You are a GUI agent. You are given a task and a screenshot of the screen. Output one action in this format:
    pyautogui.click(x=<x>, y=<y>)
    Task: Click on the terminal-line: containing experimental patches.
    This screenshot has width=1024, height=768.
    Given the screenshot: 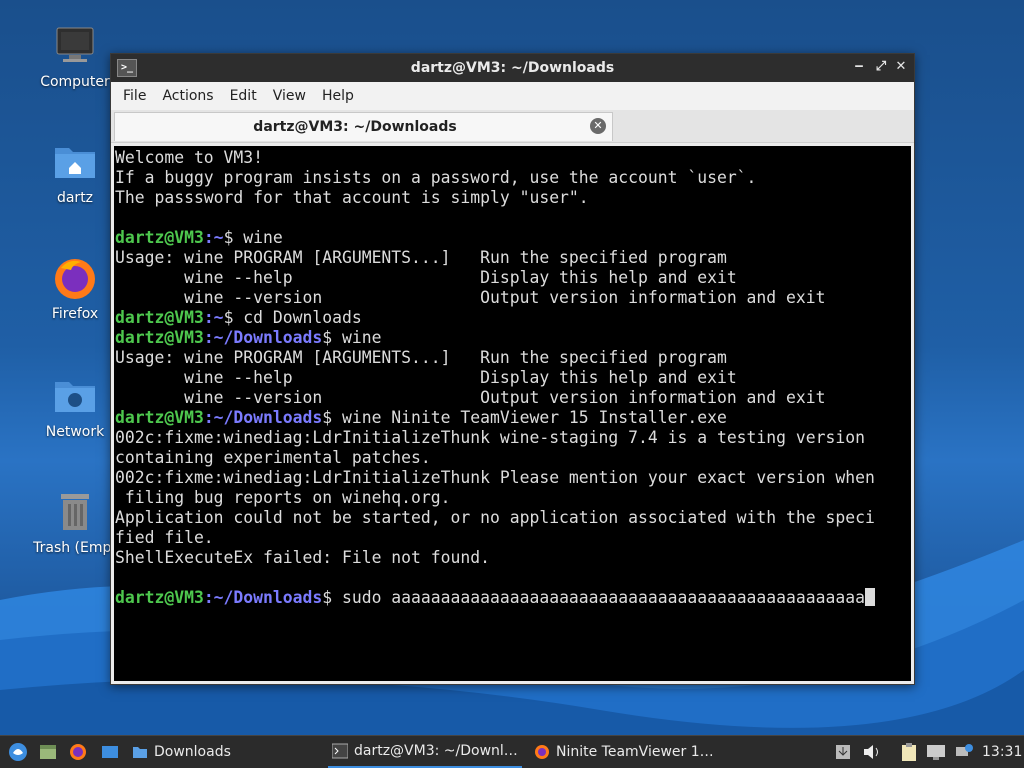 What is the action you would take?
    pyautogui.click(x=513, y=458)
    